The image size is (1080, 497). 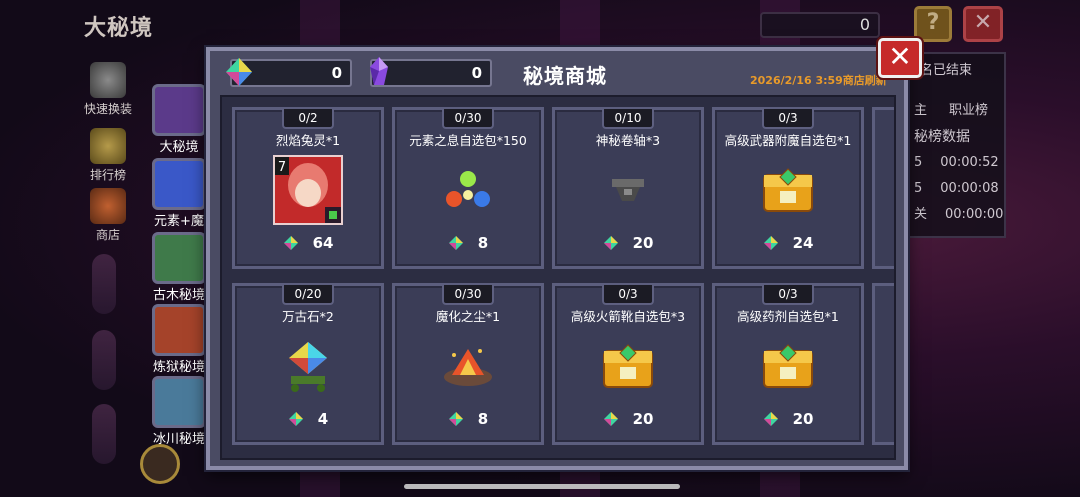 What do you see at coordinates (468, 316) in the screenshot?
I see `item-name: 魔化之尘*1` at bounding box center [468, 316].